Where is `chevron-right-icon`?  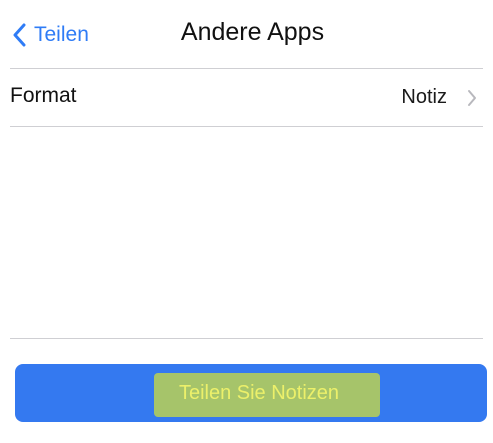 chevron-right-icon is located at coordinates (472, 98).